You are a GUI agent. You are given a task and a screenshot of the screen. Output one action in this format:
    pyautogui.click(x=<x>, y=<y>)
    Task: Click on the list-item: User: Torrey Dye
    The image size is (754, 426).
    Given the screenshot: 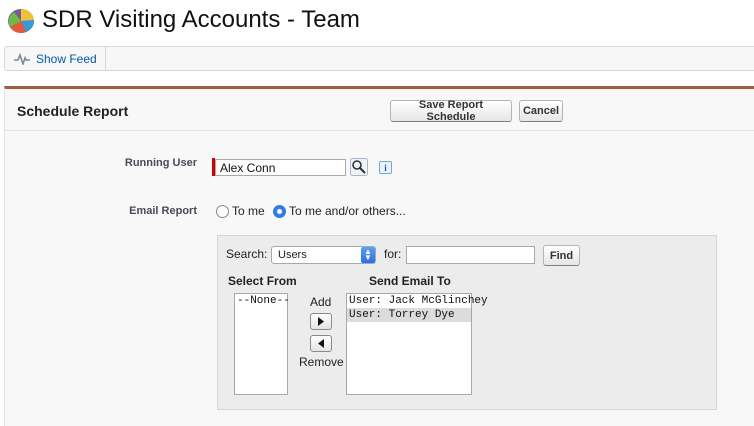 What is the action you would take?
    pyautogui.click(x=409, y=315)
    